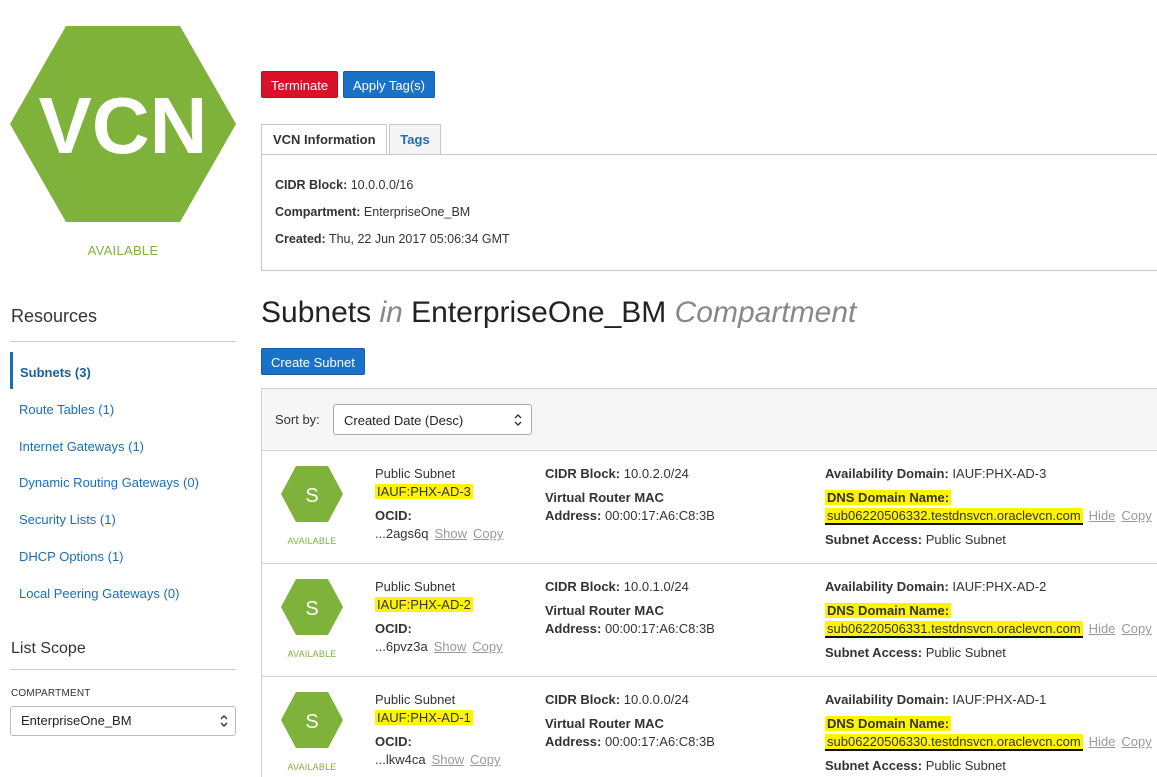  What do you see at coordinates (123, 554) in the screenshot?
I see `resource-item-dhcp-options: DHCP Options (1)` at bounding box center [123, 554].